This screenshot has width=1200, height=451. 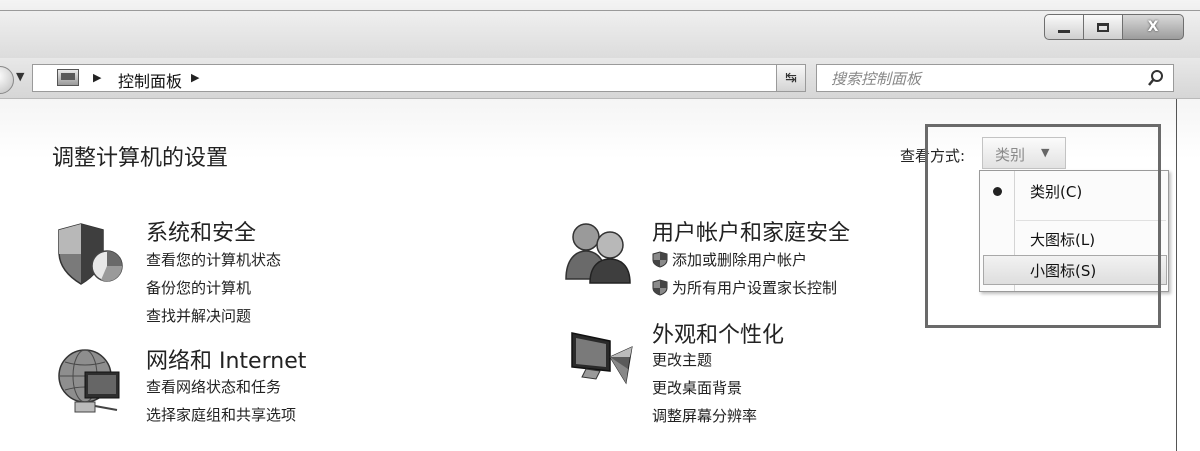 What do you see at coordinates (417, 78) in the screenshot?
I see `address-bar: ▶ 控制面板 ▶ ▼` at bounding box center [417, 78].